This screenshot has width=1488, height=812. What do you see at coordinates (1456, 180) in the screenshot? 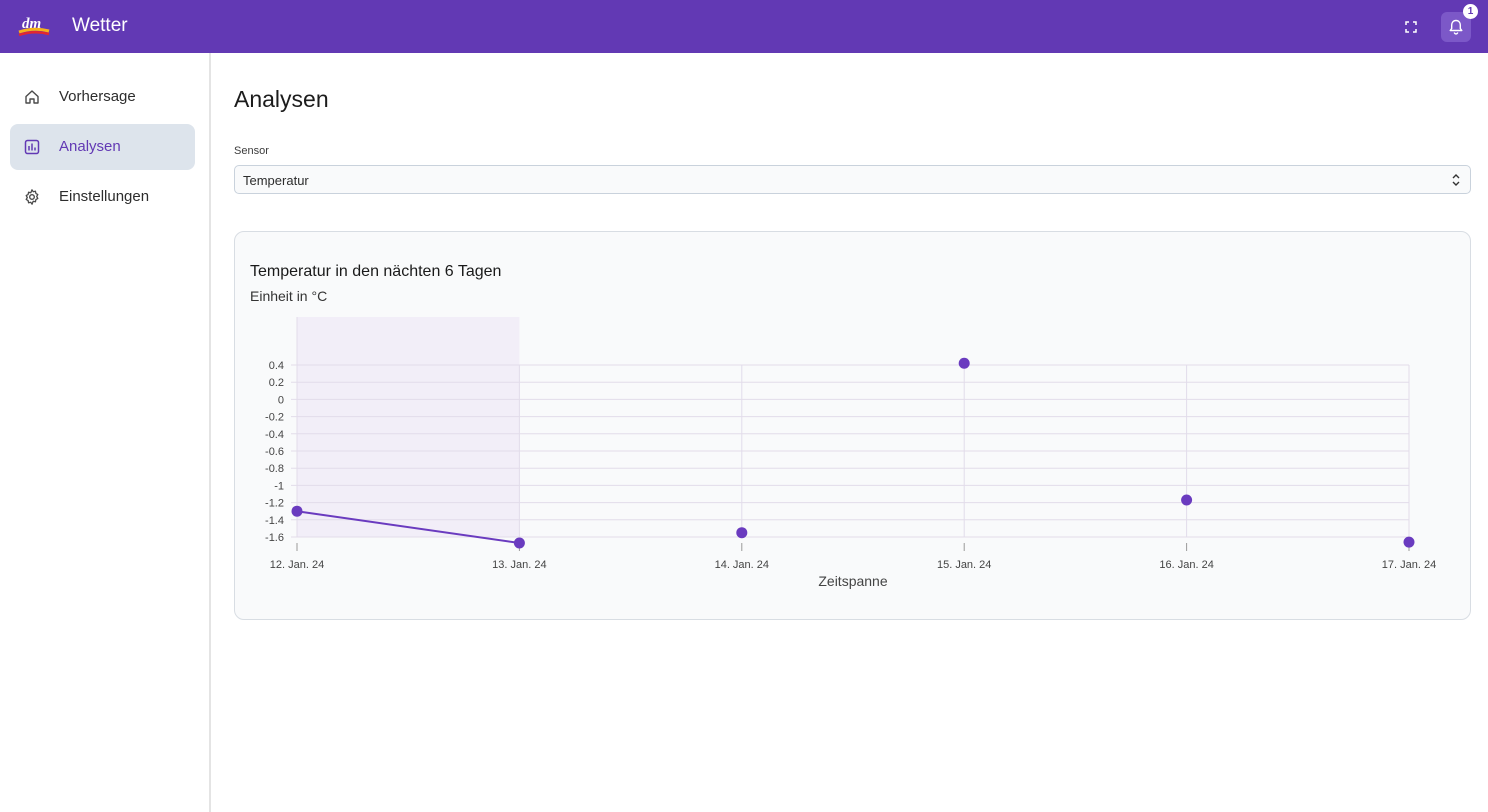
I see `chevron-up-down-icon` at bounding box center [1456, 180].